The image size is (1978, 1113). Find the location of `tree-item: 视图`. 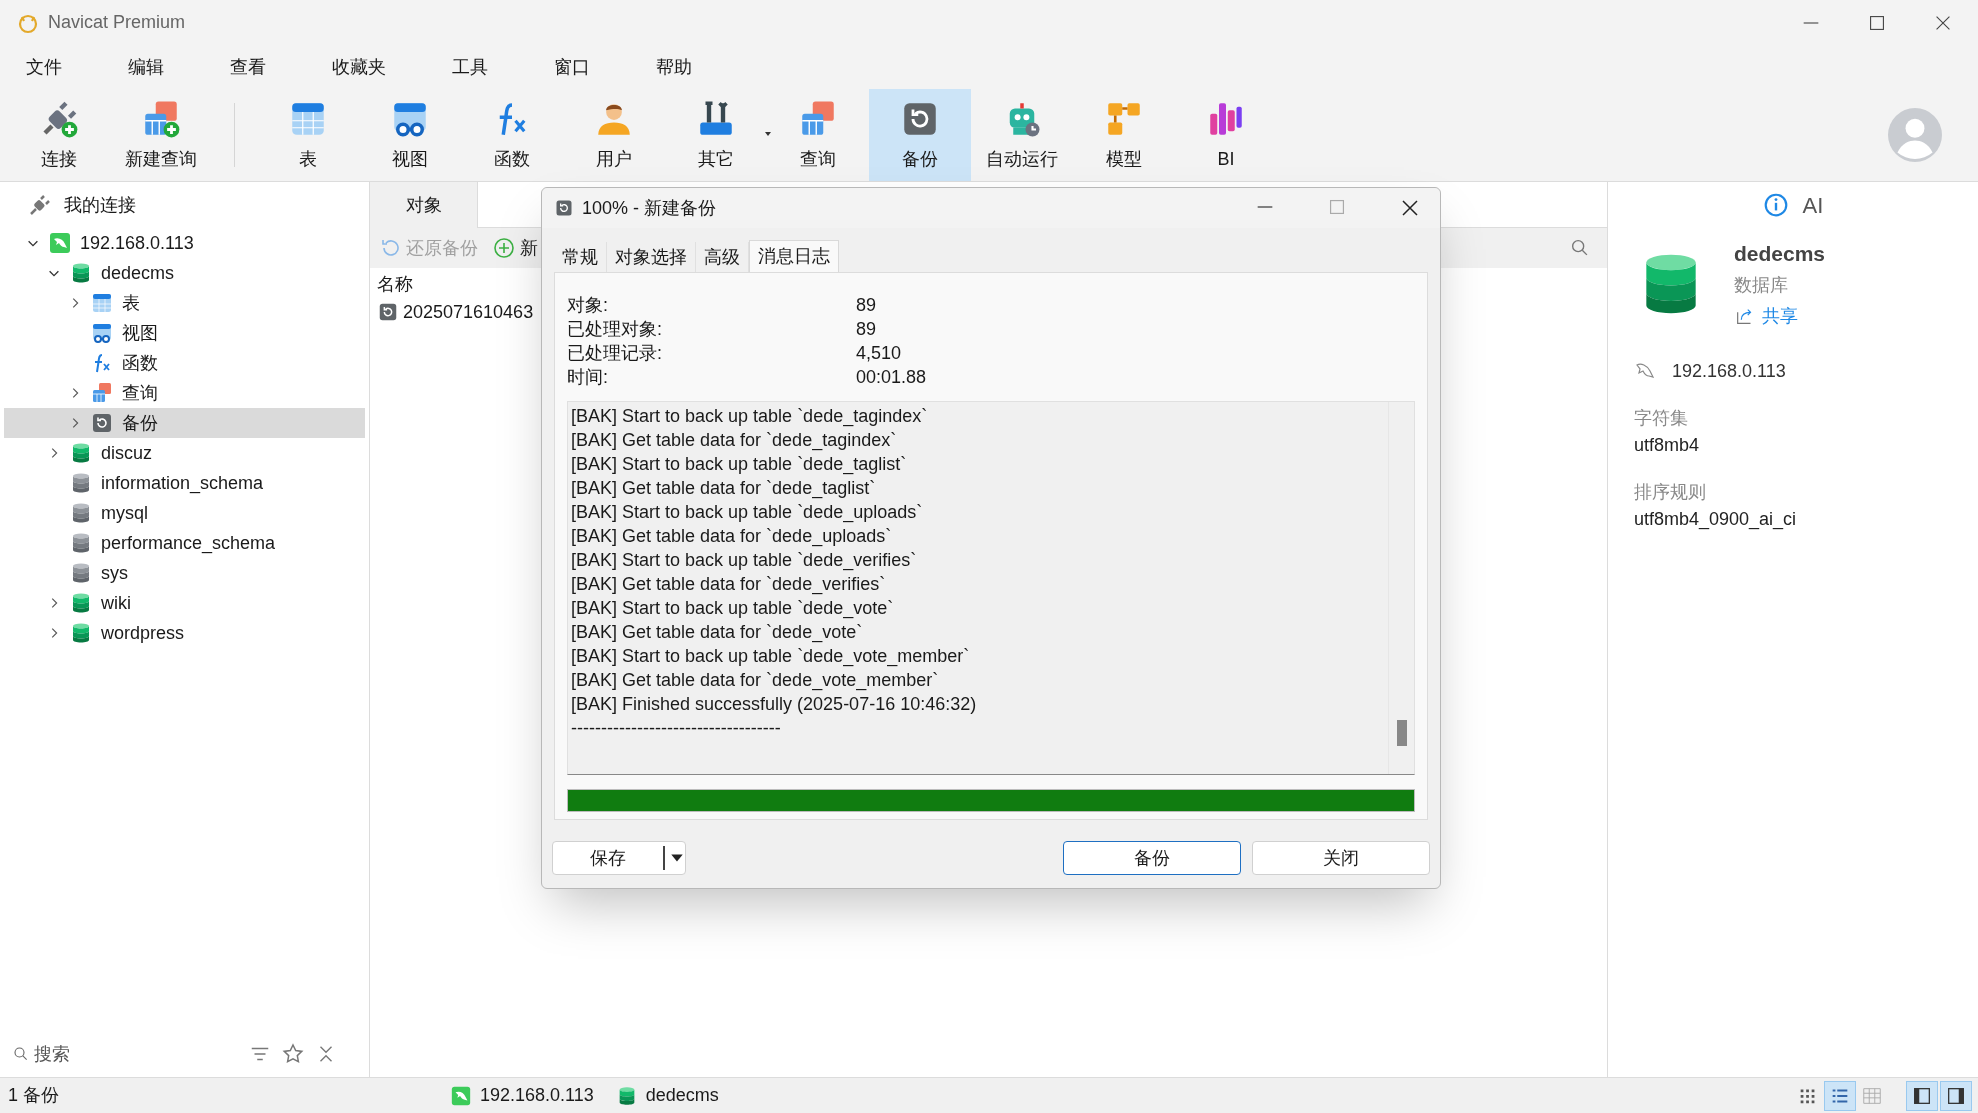

tree-item: 视图 is located at coordinates (184, 333).